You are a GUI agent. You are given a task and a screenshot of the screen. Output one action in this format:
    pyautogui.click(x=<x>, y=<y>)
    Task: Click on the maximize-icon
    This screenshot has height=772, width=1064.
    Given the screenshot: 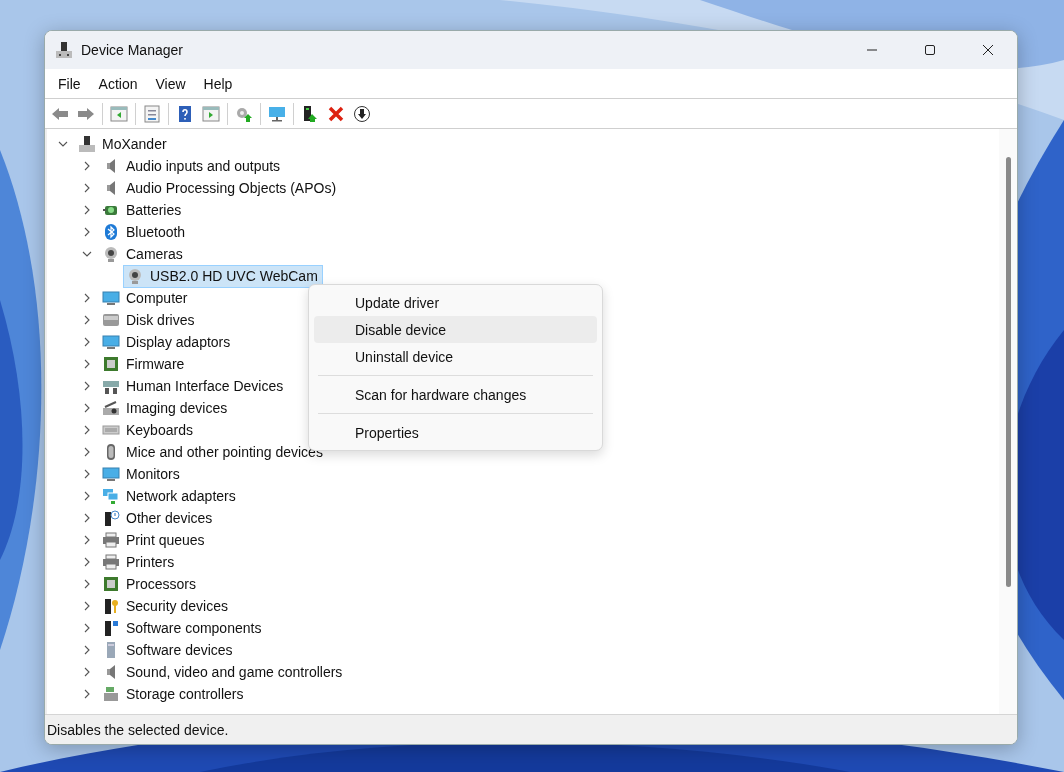 What is the action you would take?
    pyautogui.click(x=930, y=50)
    